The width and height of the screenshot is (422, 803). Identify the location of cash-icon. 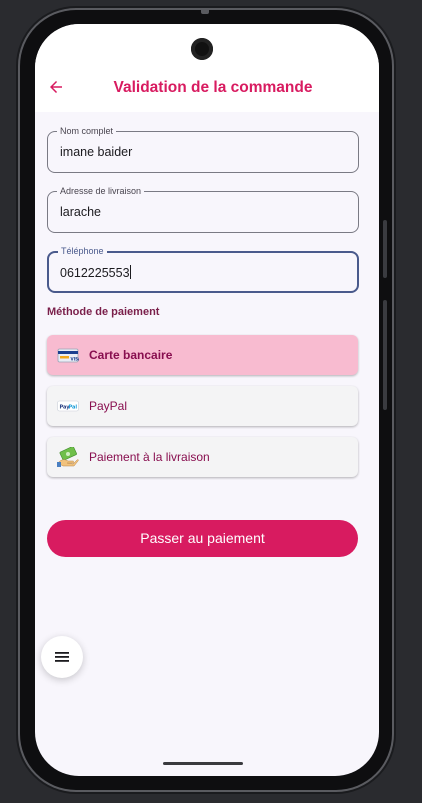
(68, 457).